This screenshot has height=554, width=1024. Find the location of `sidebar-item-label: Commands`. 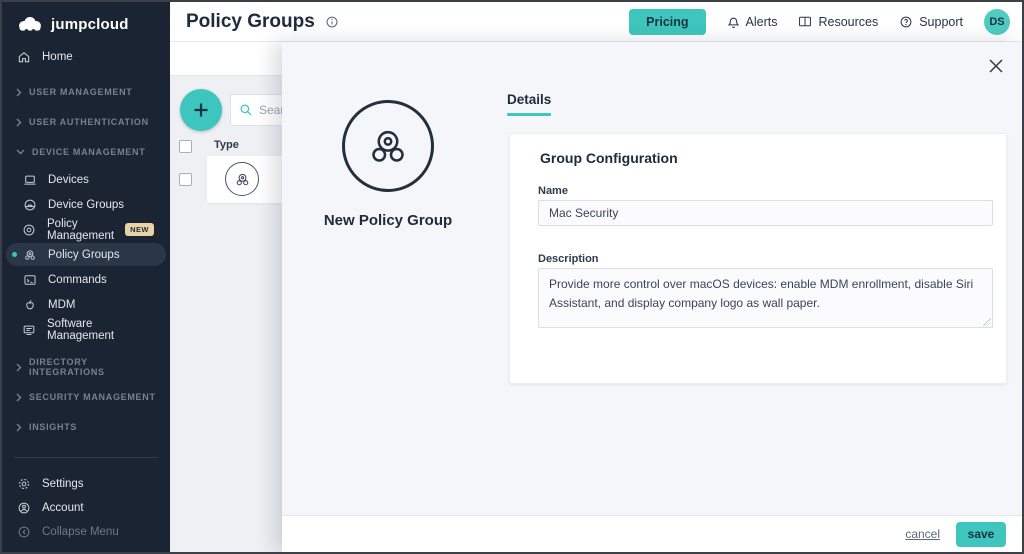

sidebar-item-label: Commands is located at coordinates (77, 279).